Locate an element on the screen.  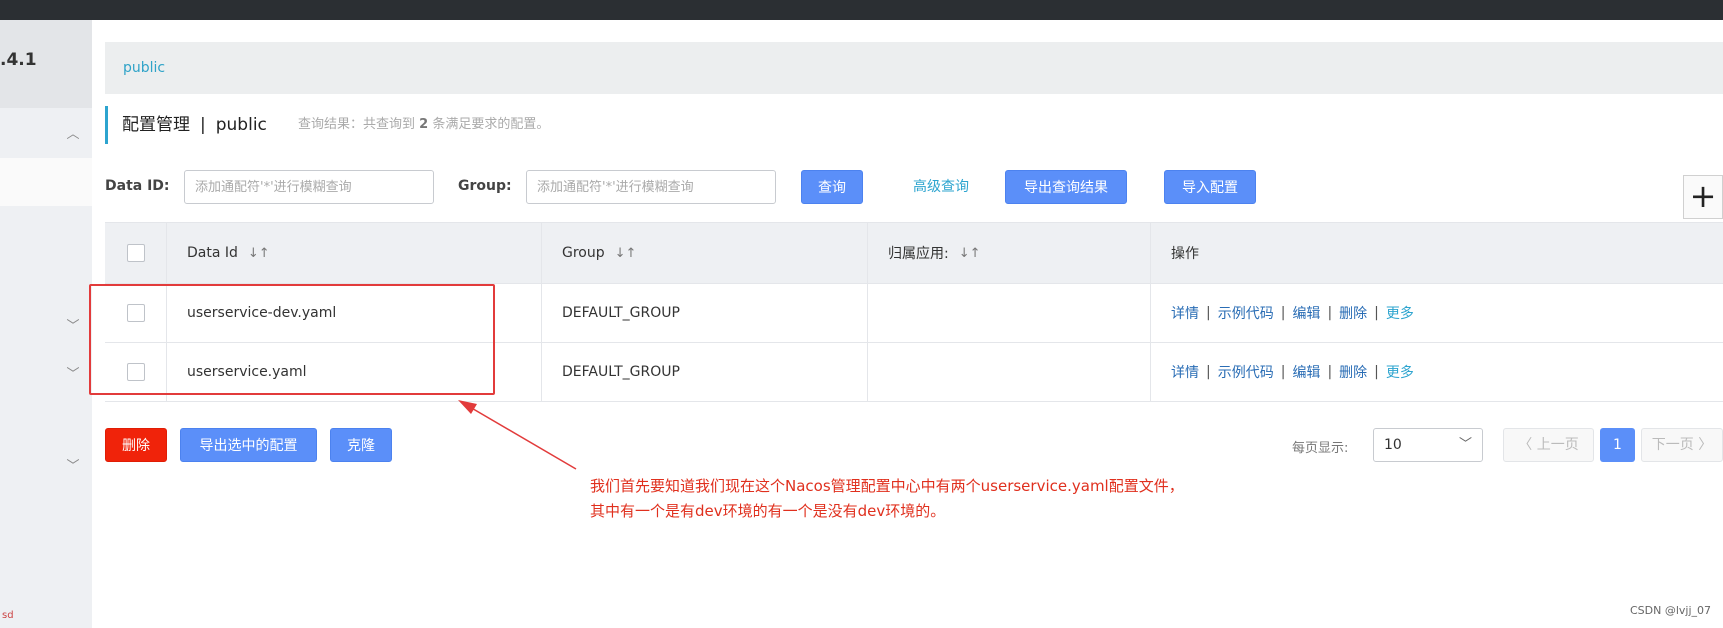
next-page-button: 下一页 〉 is located at coordinates (1682, 445).